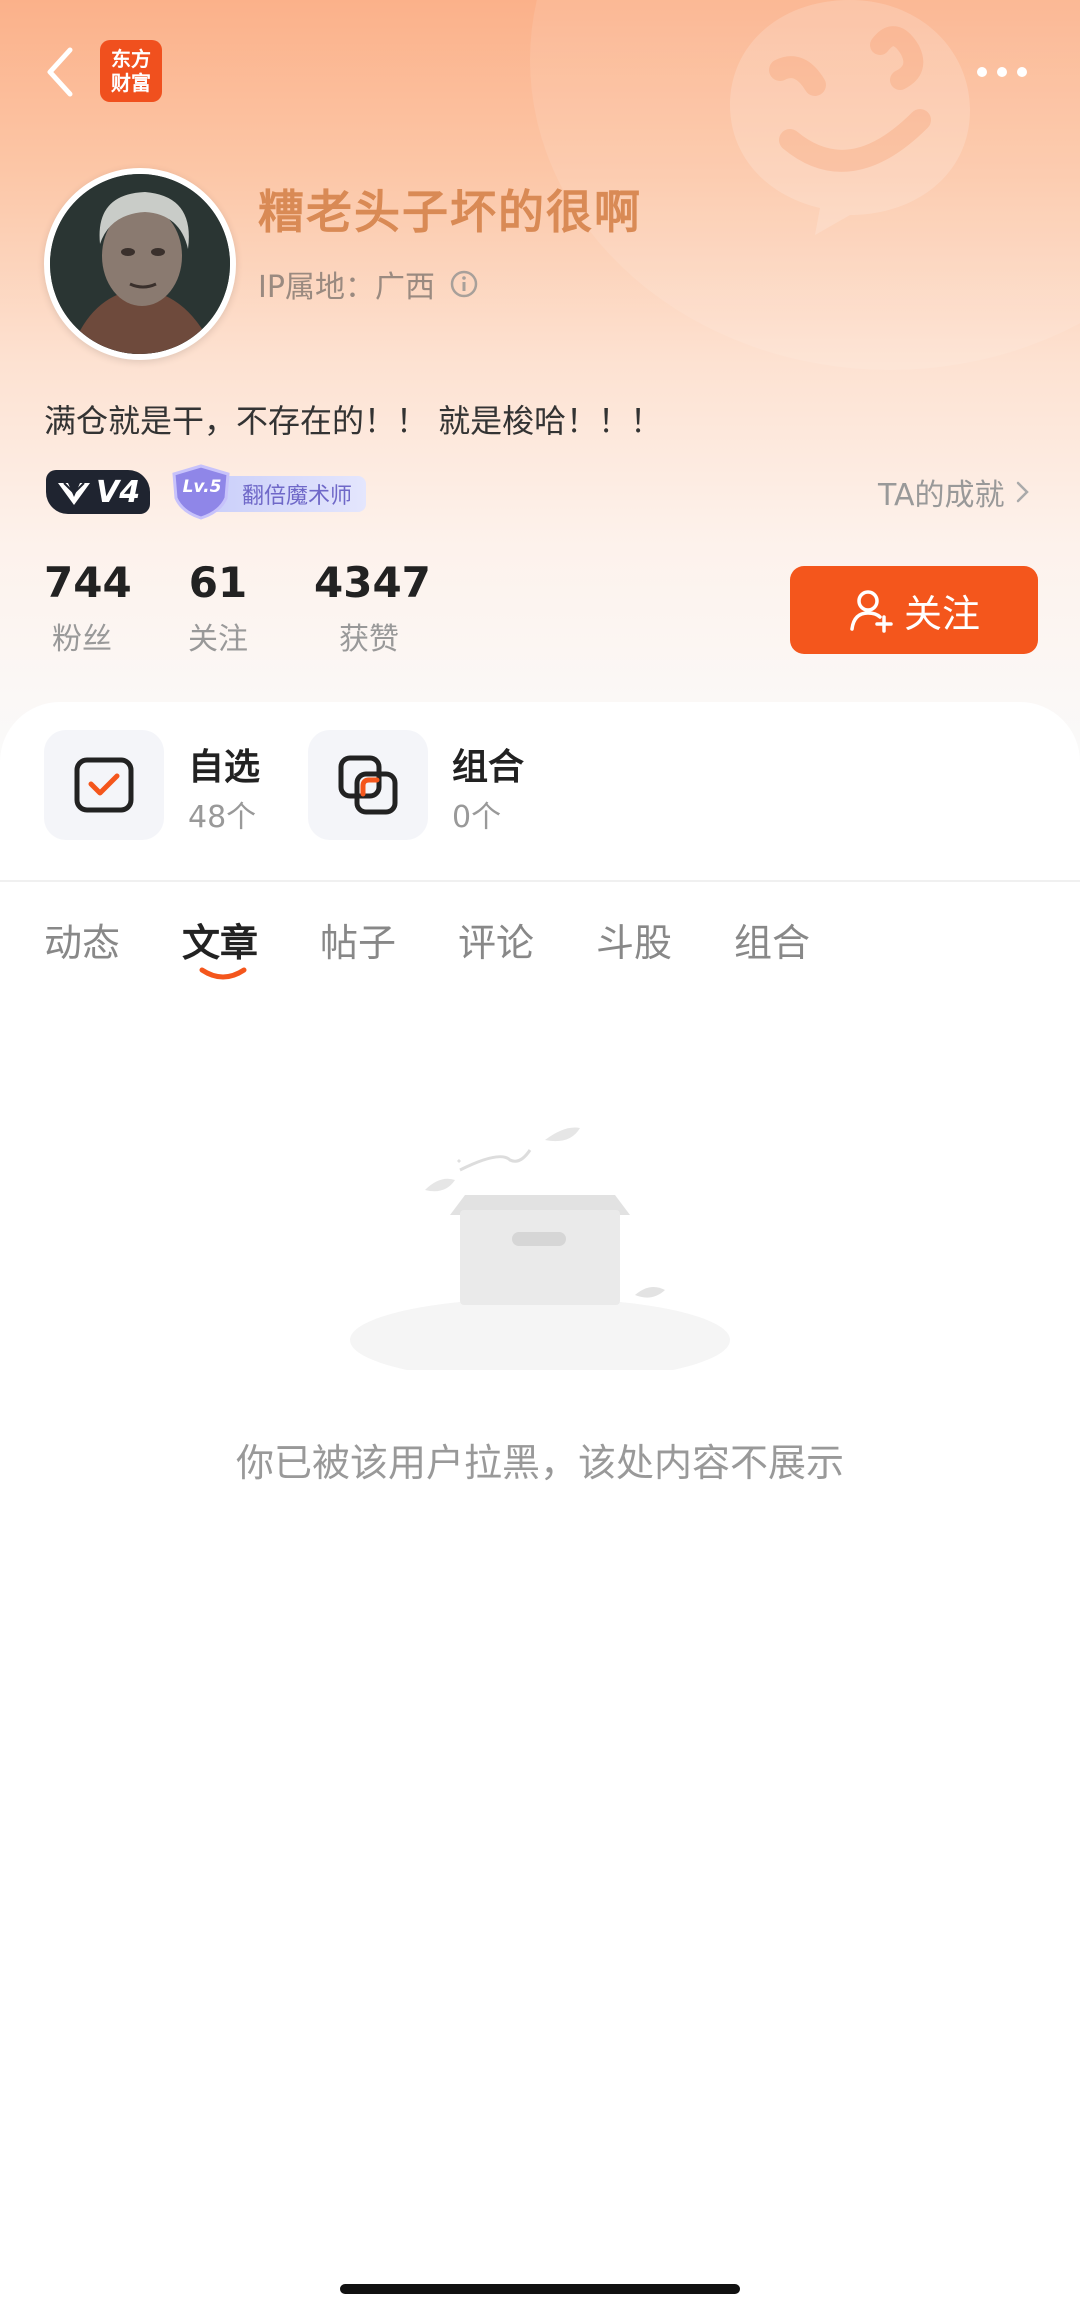  I want to click on username: 糟老头子坏的很啊, so click(450, 212).